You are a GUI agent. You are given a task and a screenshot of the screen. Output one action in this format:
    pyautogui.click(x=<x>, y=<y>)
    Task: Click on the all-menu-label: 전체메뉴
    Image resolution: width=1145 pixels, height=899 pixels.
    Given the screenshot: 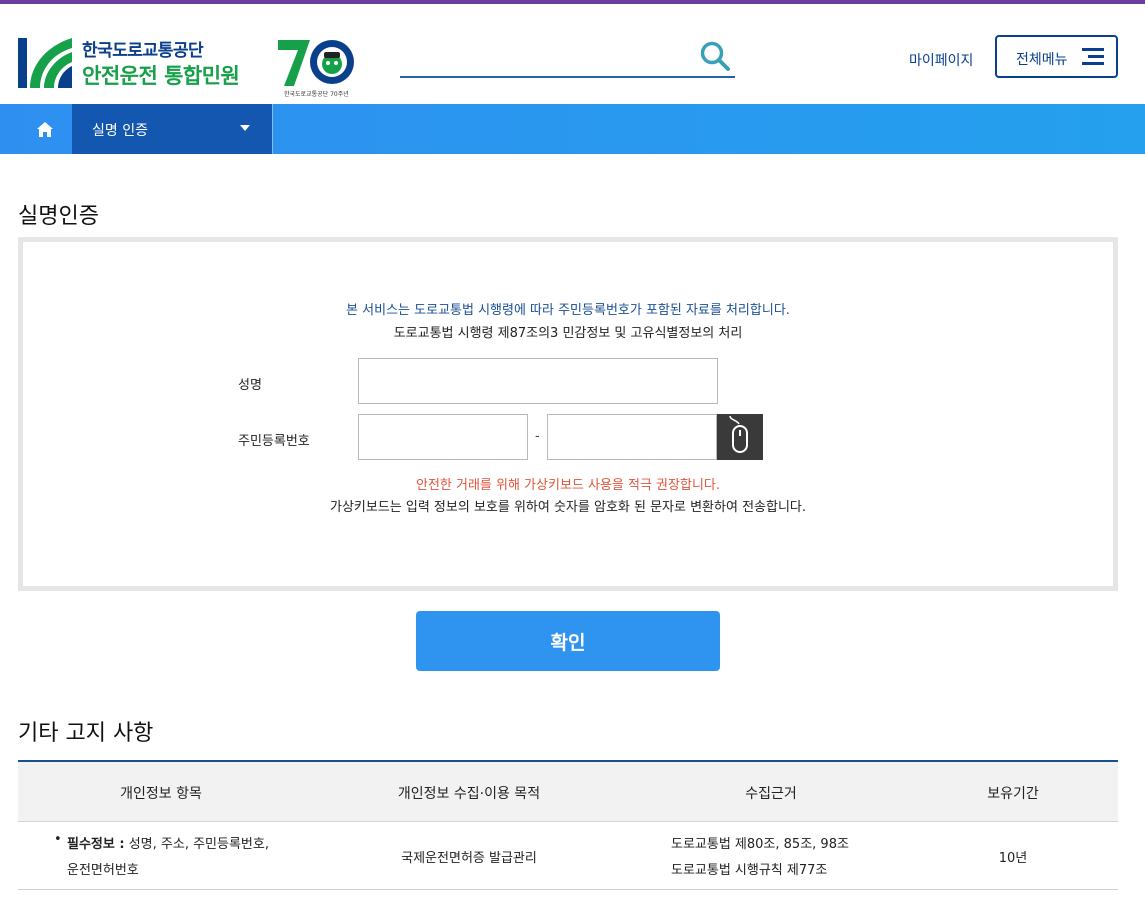 What is the action you would take?
    pyautogui.click(x=1042, y=60)
    